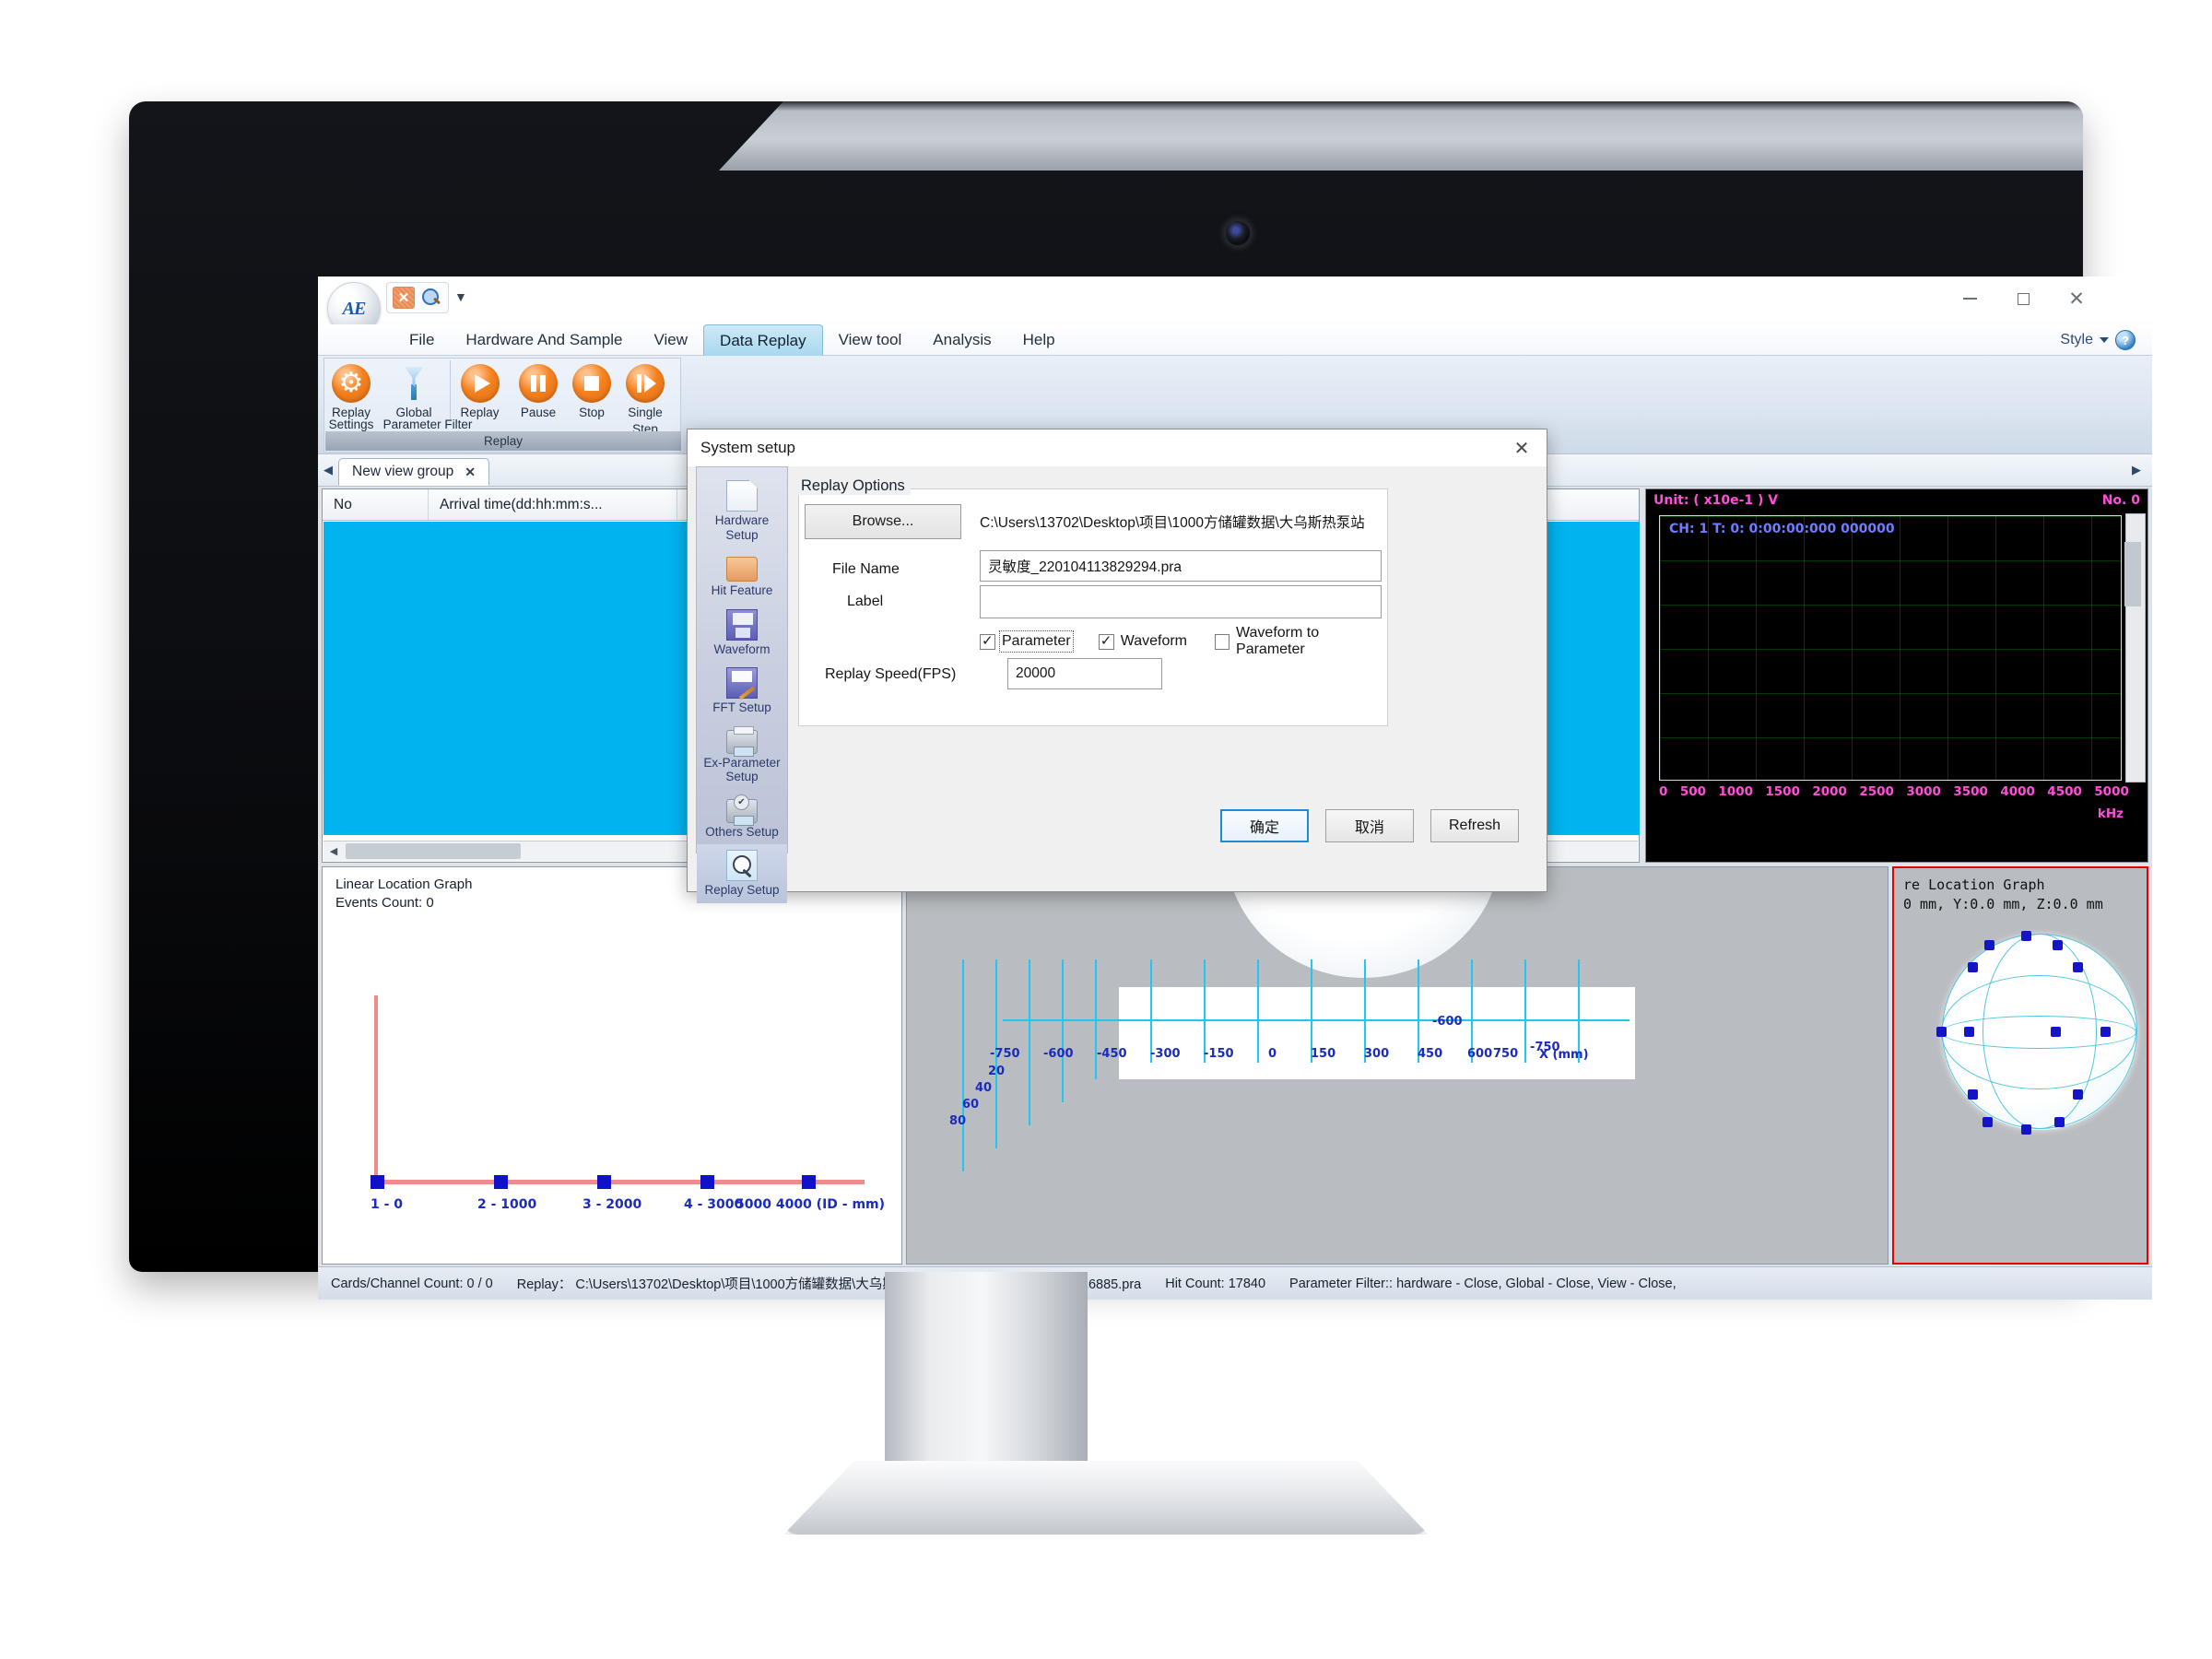 The height and width of the screenshot is (1659, 2212). What do you see at coordinates (422, 340) in the screenshot?
I see `menu-tab-file: File` at bounding box center [422, 340].